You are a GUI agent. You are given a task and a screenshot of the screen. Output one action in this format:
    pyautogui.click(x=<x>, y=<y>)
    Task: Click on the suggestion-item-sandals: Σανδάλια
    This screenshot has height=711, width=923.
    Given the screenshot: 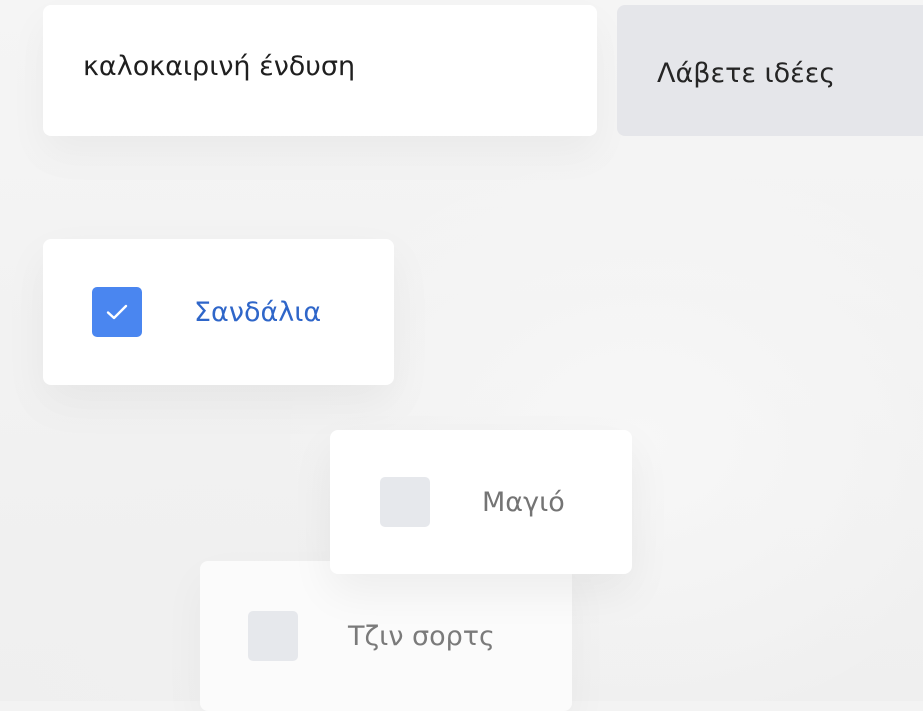 What is the action you would take?
    pyautogui.click(x=218, y=312)
    